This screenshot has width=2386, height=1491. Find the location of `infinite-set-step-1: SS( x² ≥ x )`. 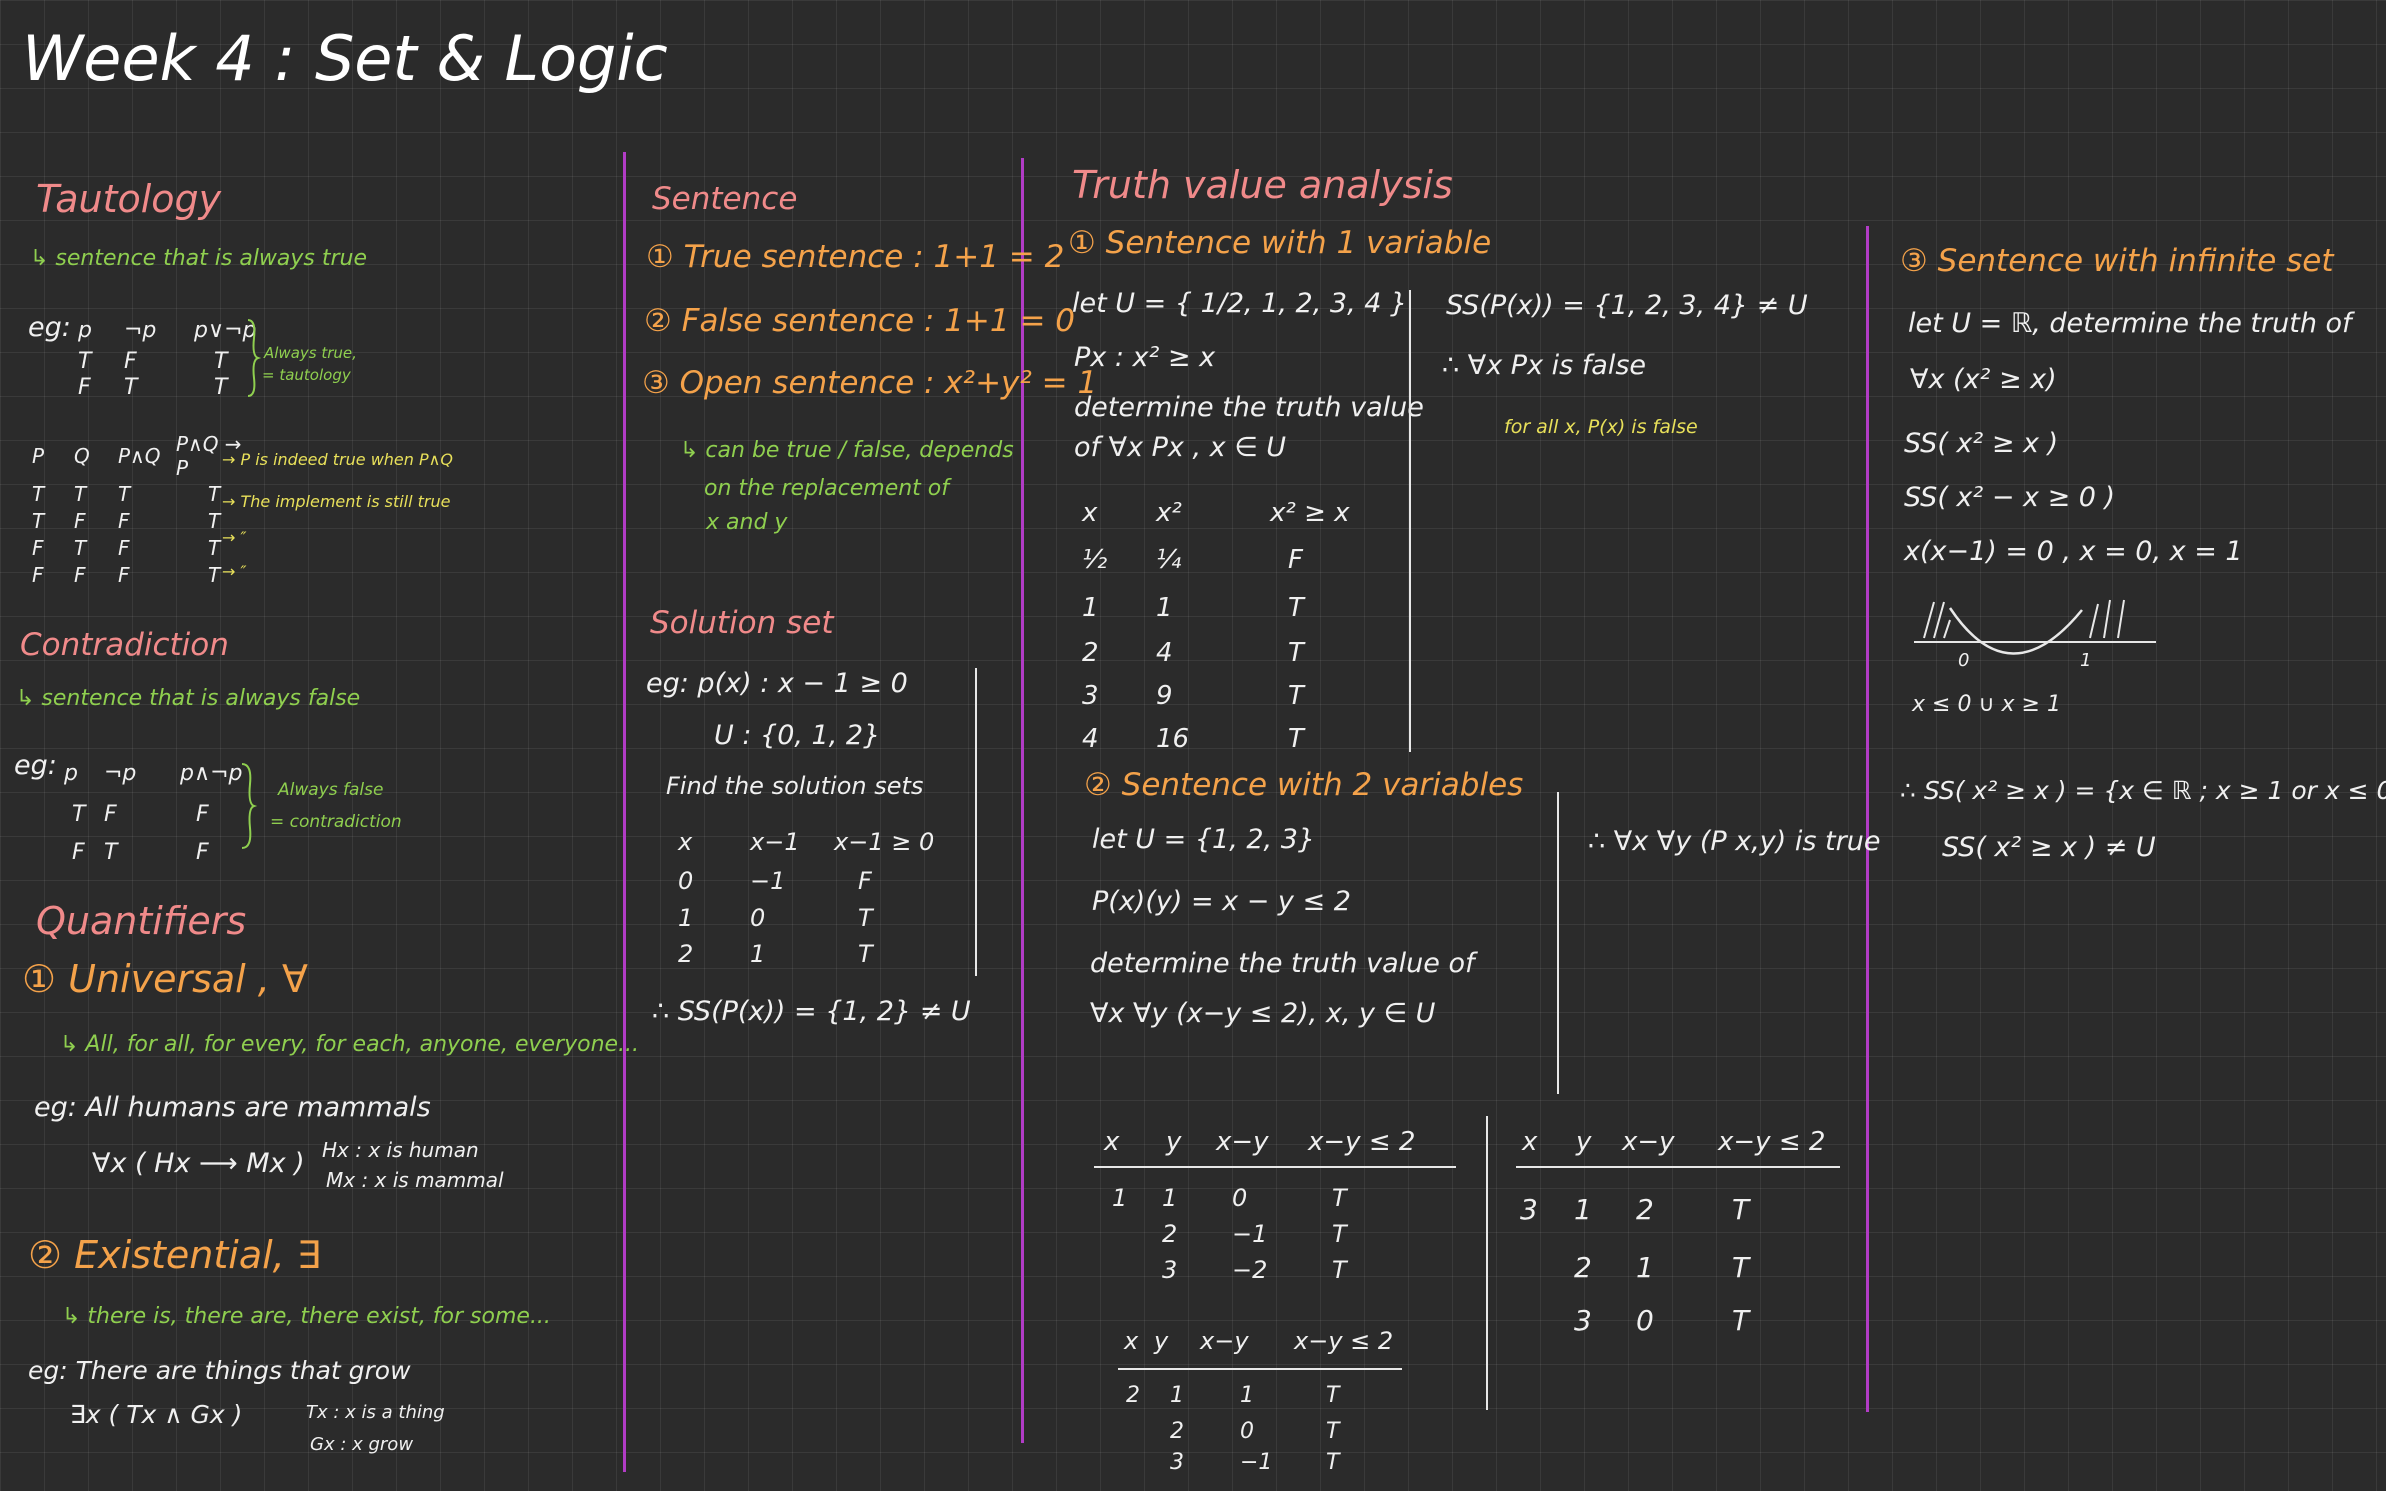

infinite-set-step-1: SS( x² ≥ x ) is located at coordinates (1981, 443).